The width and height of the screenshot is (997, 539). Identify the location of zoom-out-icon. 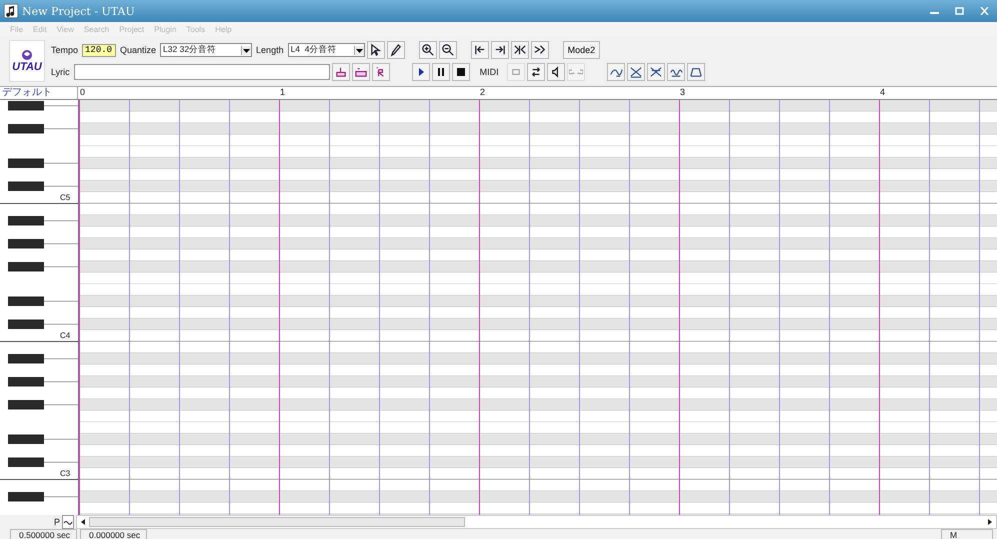
(447, 50).